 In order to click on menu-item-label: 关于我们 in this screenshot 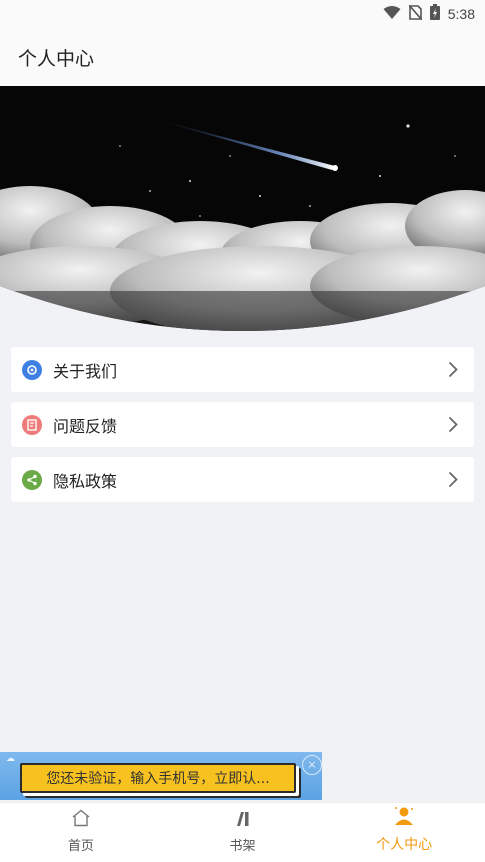, I will do `click(85, 371)`.